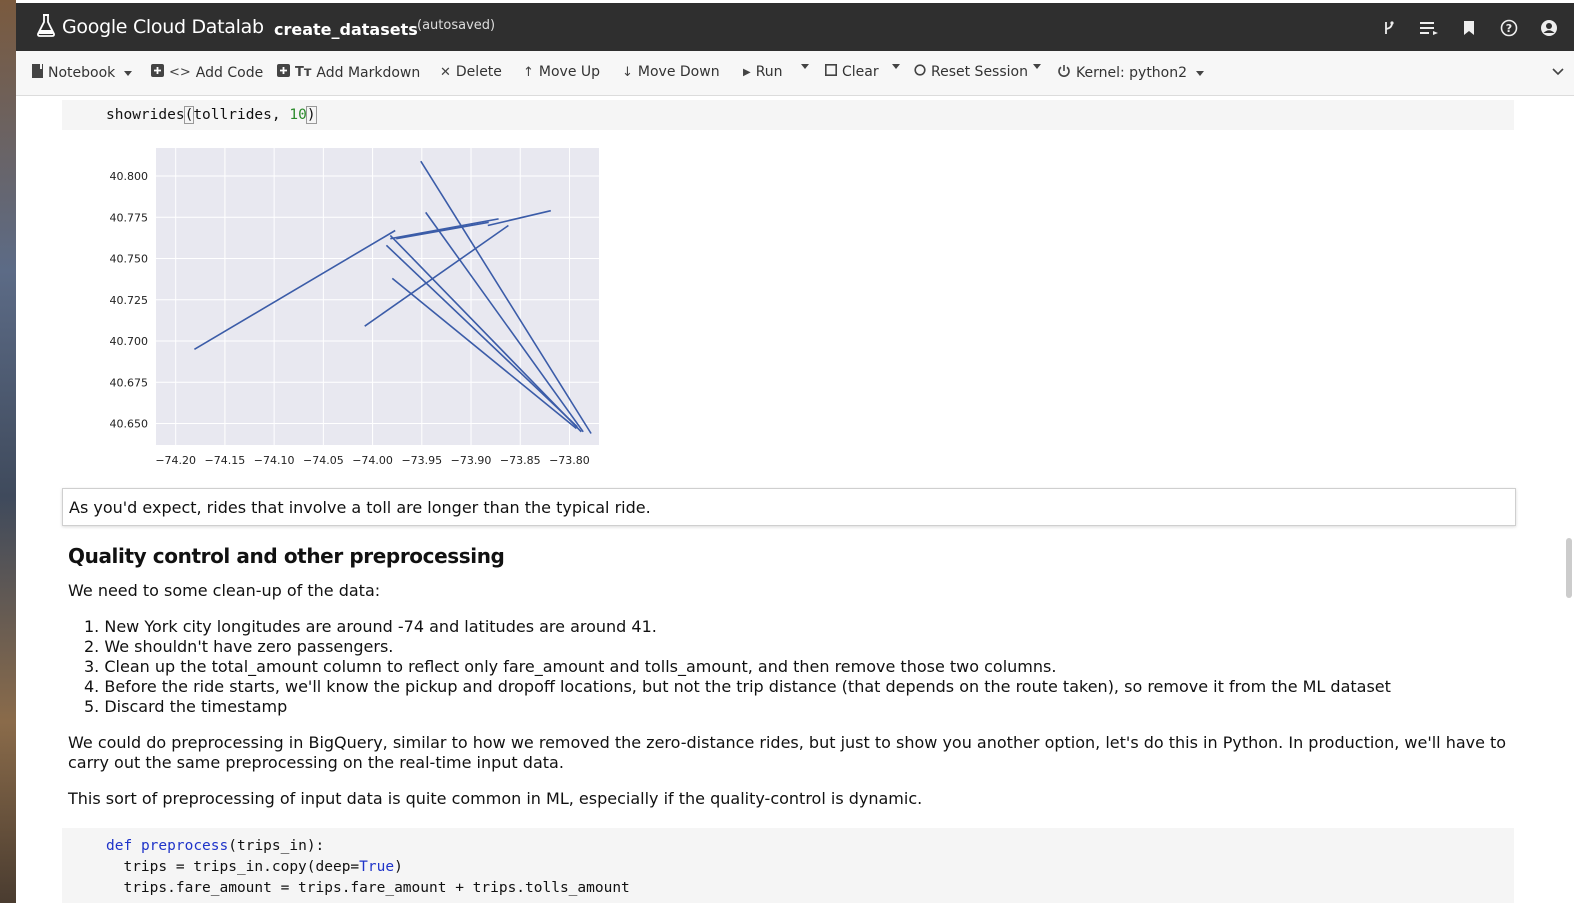 The width and height of the screenshot is (1574, 903). Describe the element at coordinates (298, 115) in the screenshot. I see `code-number: 10` at that location.